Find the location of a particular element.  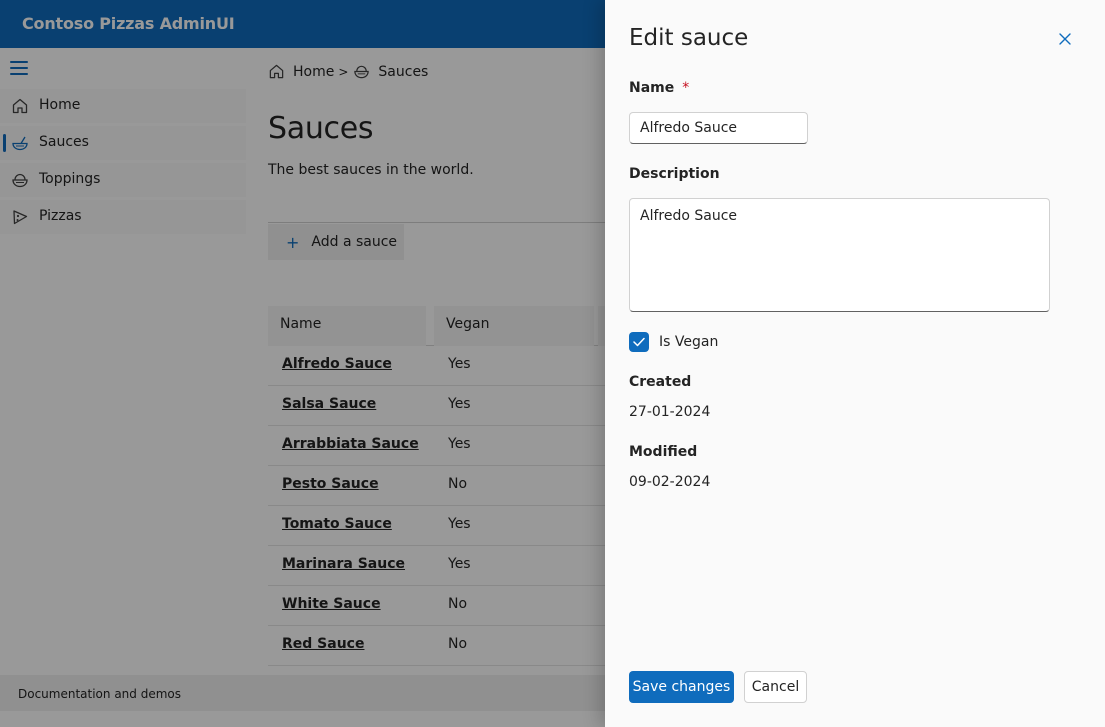

modified-label: Modified is located at coordinates (663, 452).